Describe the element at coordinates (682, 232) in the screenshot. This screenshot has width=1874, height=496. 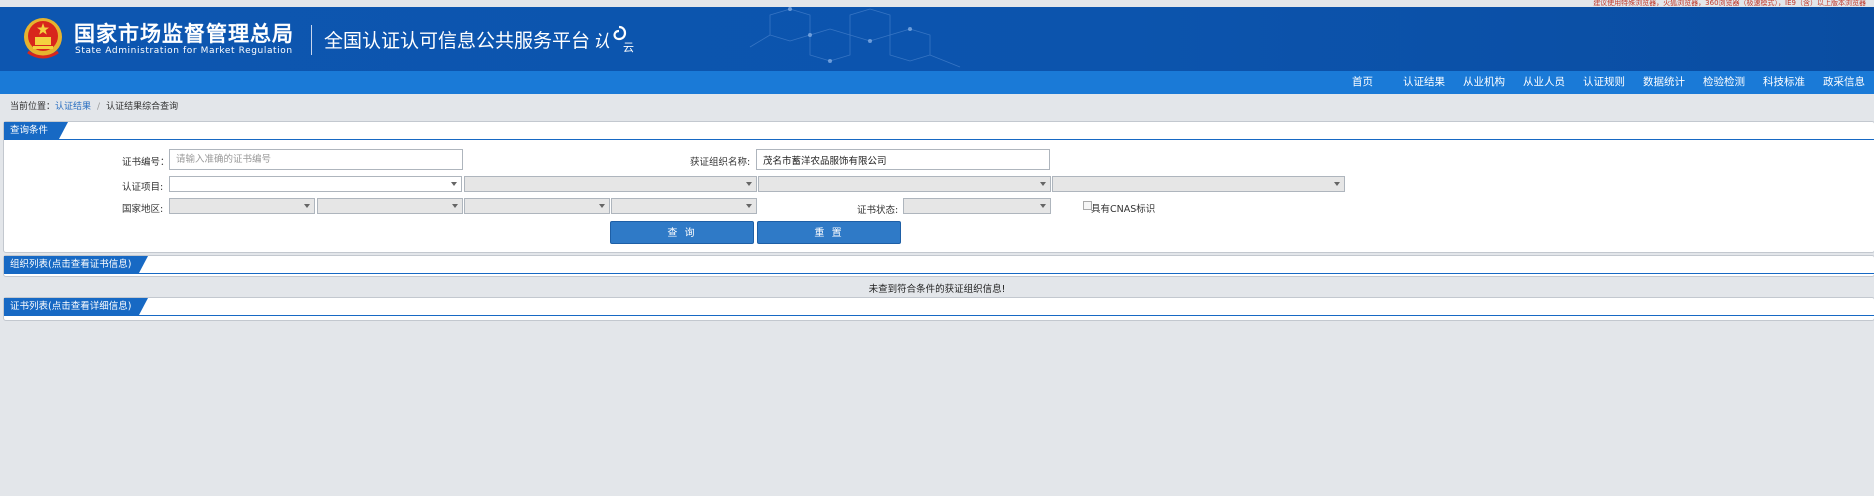
I see `search-button: 查 询` at that location.